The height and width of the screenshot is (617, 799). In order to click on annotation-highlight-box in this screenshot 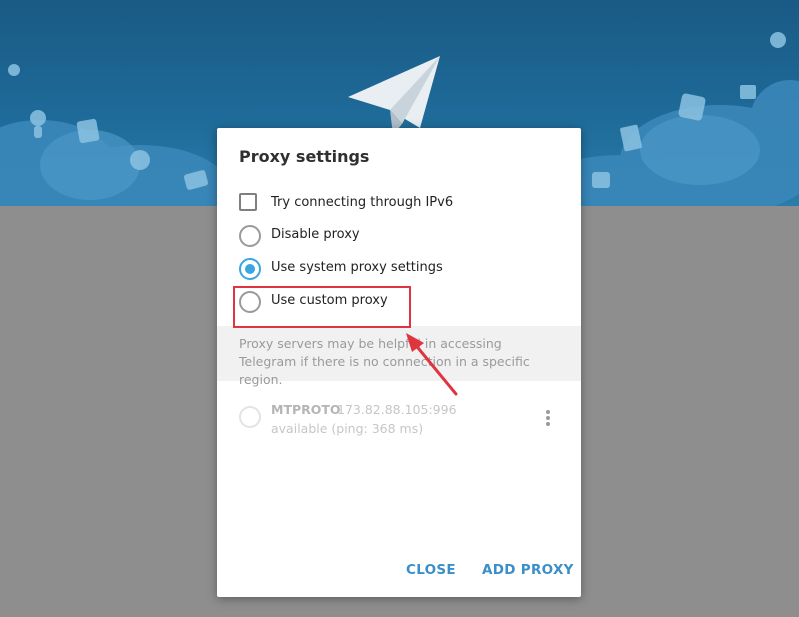, I will do `click(322, 307)`.